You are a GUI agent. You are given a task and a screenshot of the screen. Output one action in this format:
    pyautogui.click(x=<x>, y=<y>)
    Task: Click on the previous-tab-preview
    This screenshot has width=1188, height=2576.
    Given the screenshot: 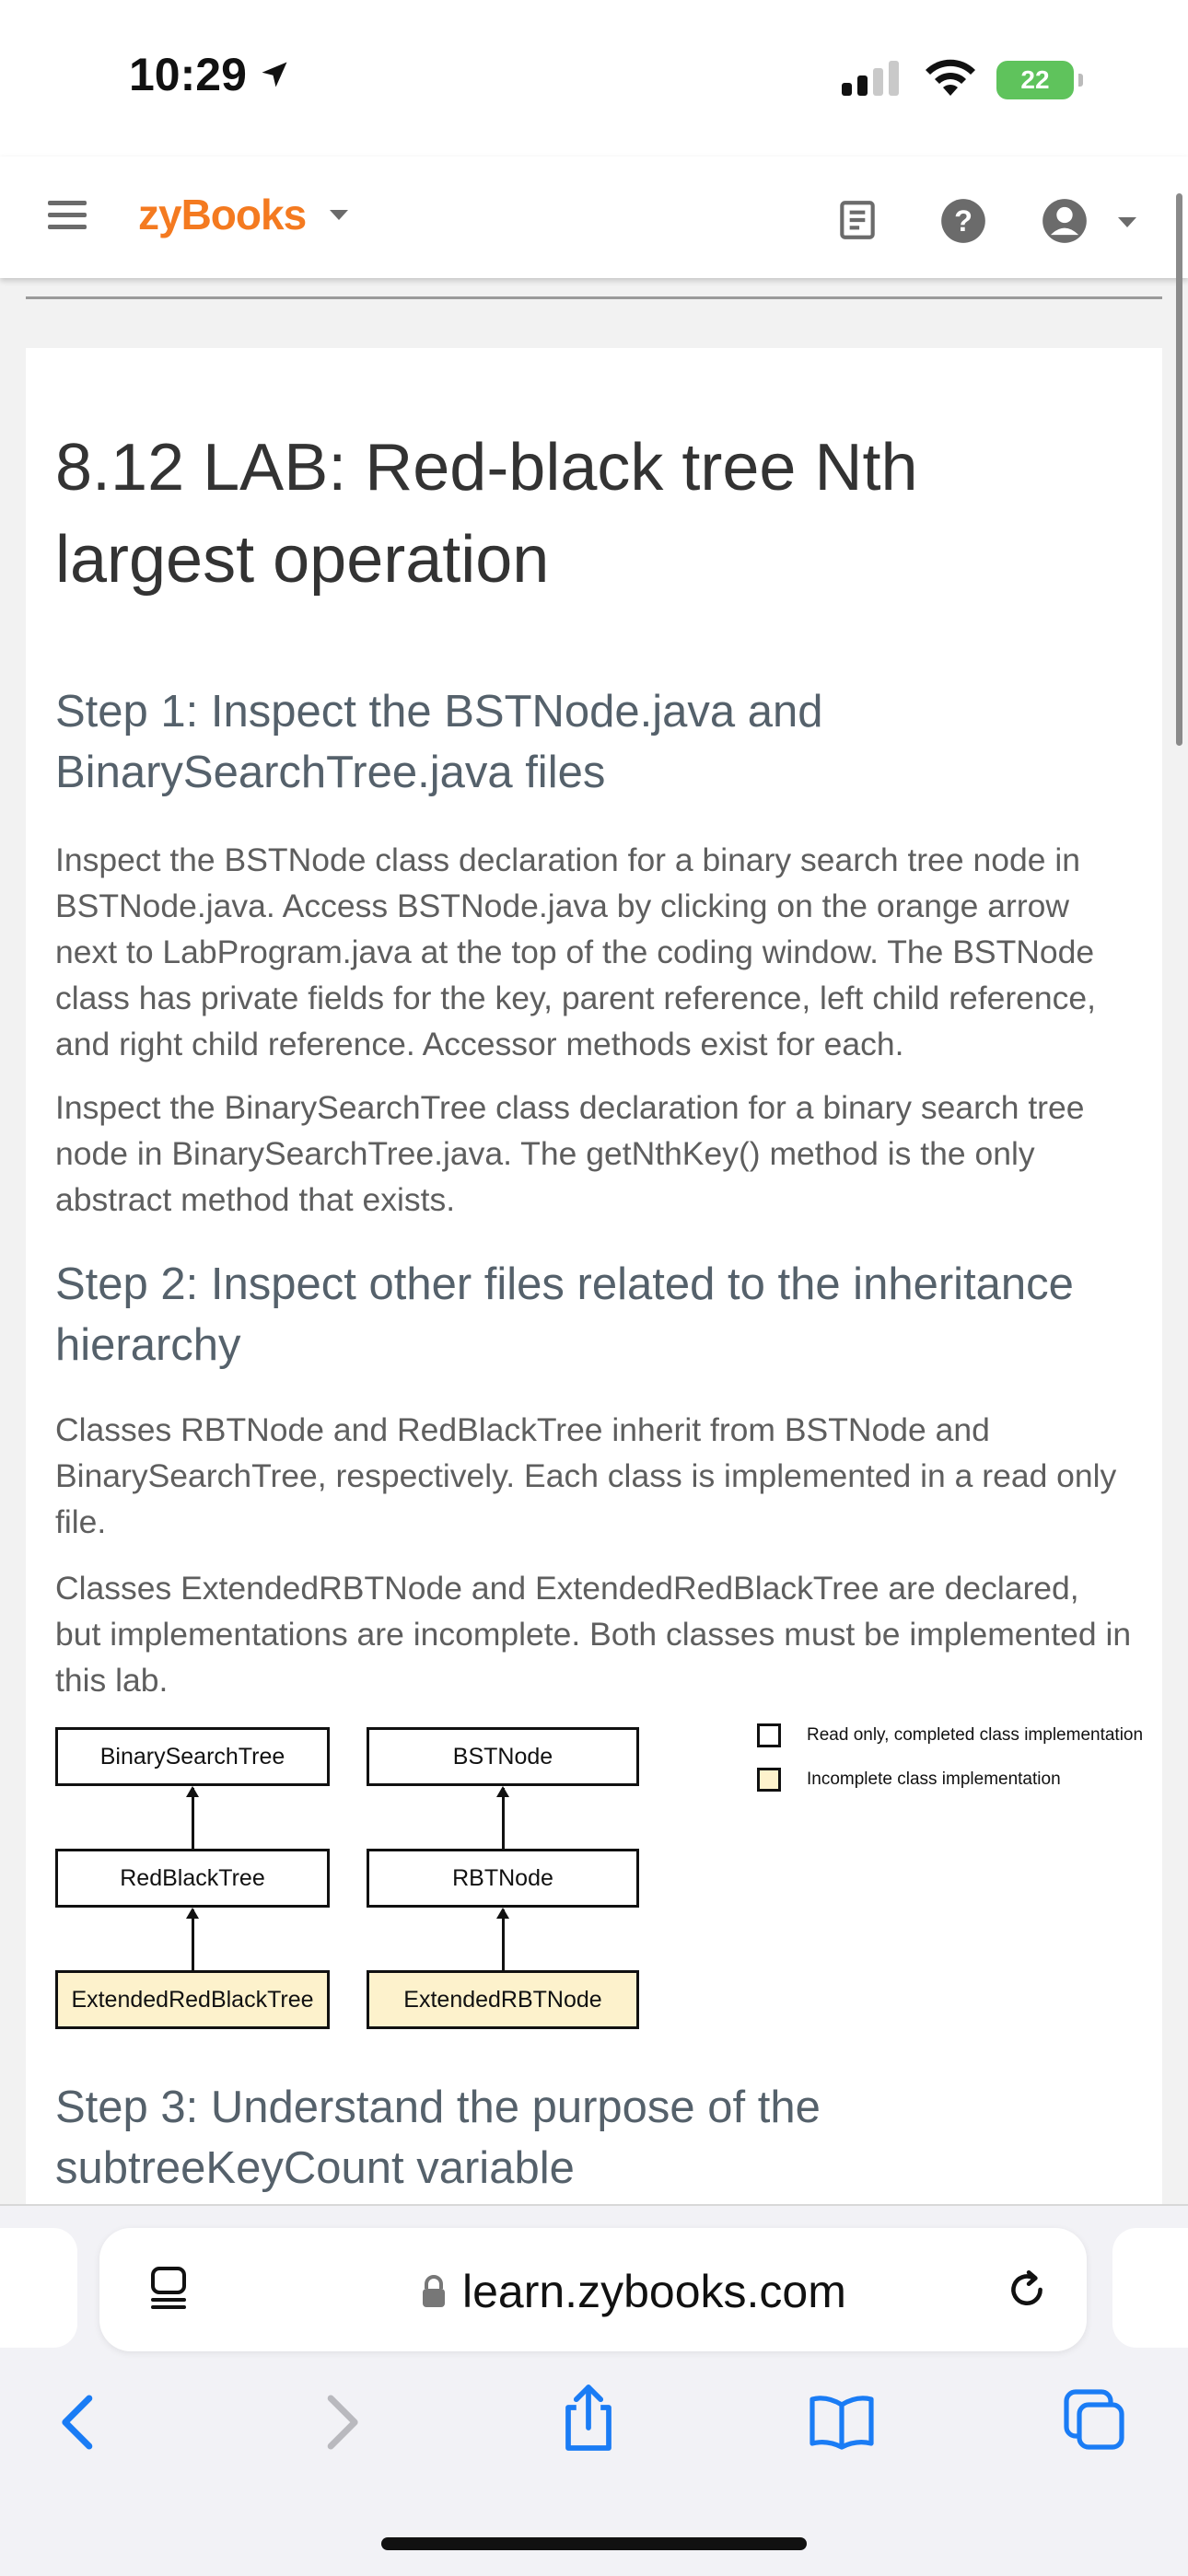 What is the action you would take?
    pyautogui.click(x=38, y=2288)
    